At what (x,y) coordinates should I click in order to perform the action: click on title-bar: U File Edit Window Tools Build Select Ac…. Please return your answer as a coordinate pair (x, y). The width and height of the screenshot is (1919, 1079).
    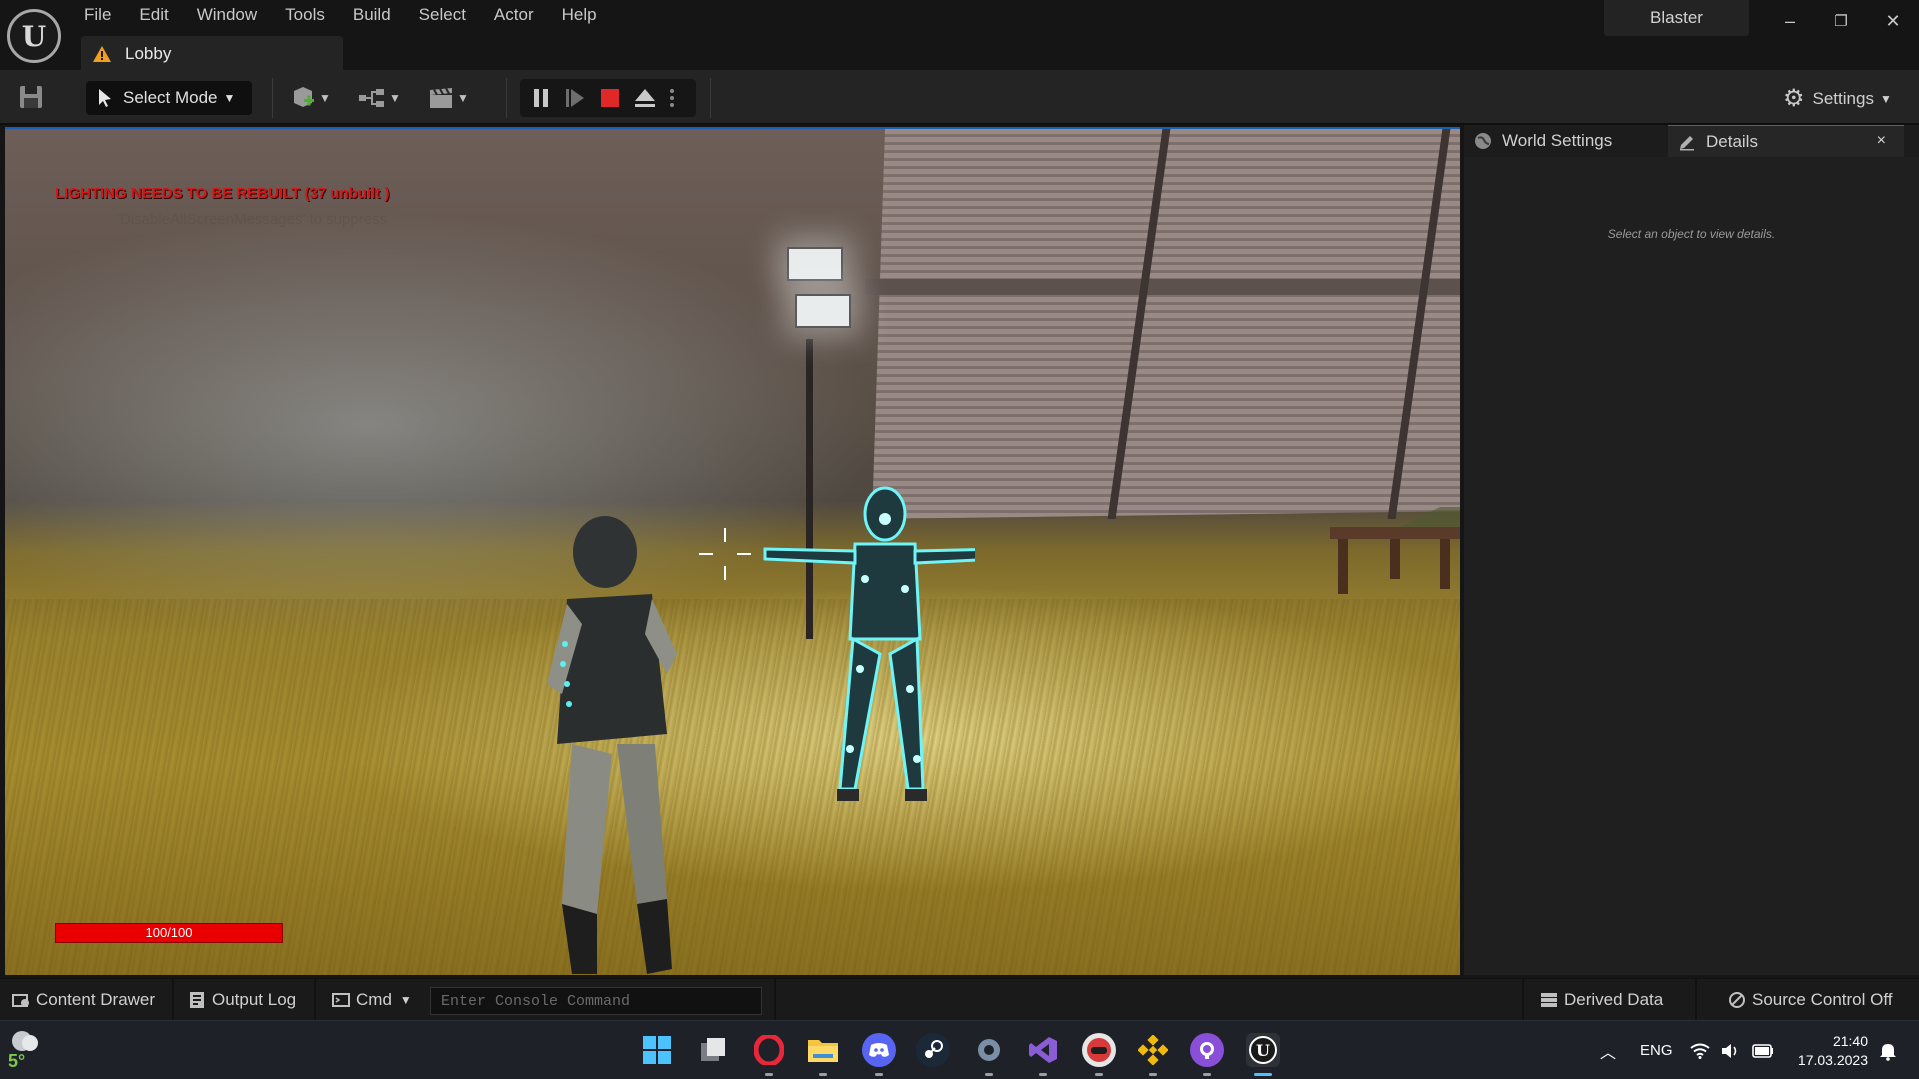
    Looking at the image, I should click on (959, 35).